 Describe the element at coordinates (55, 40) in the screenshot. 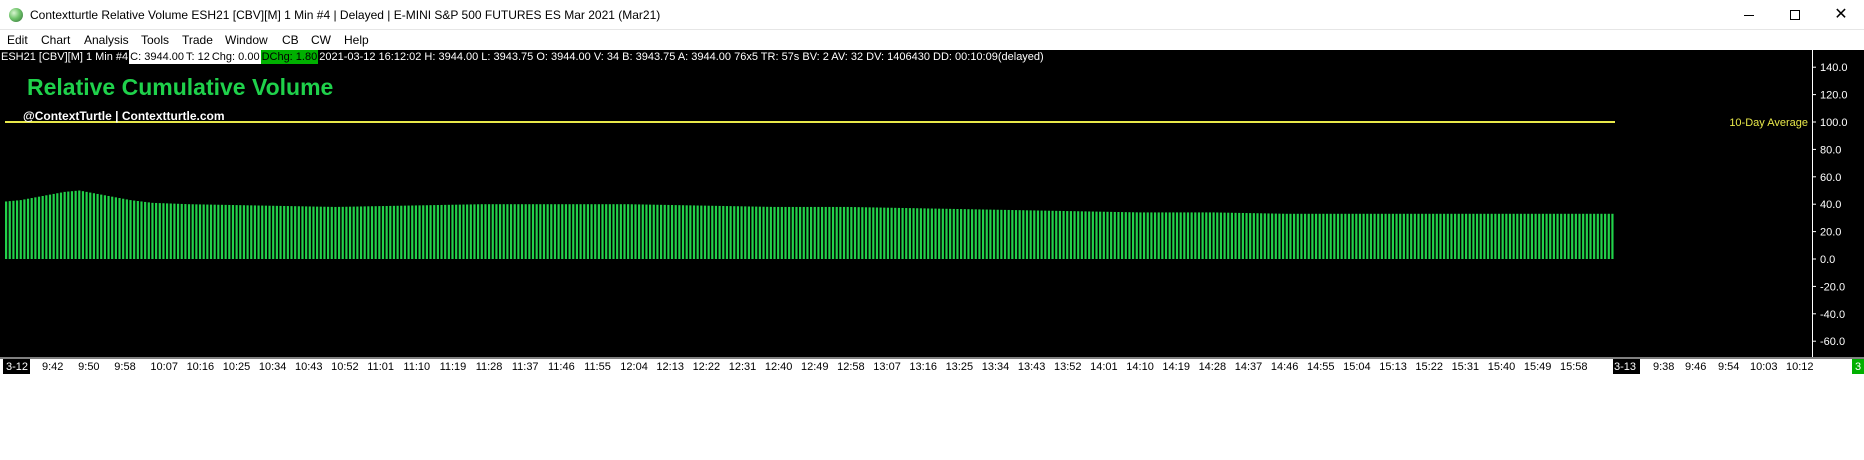

I see `menu-item-chart: Chart` at that location.